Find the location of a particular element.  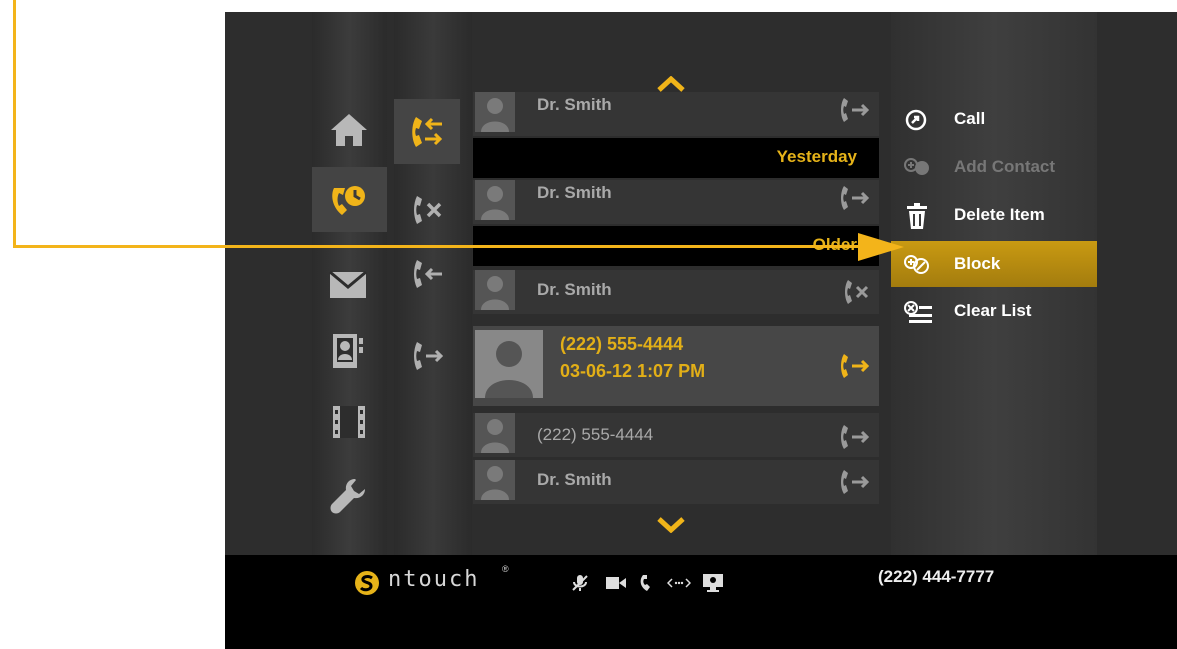

clear-list-label: Clear List is located at coordinates (993, 310).